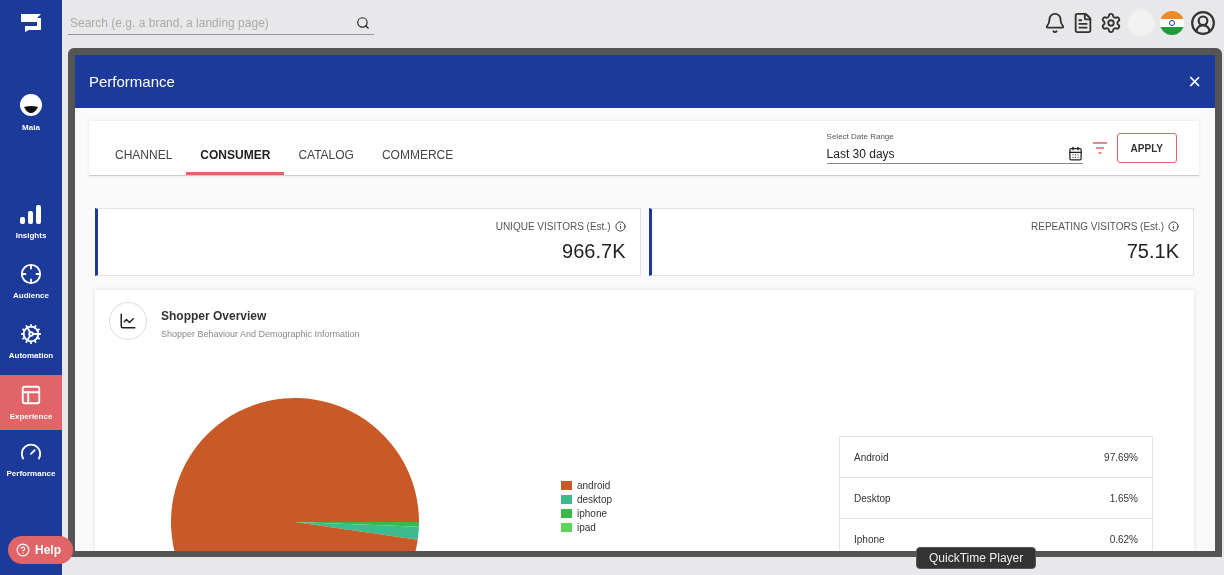 Image resolution: width=1224 pixels, height=575 pixels. I want to click on sidebar-item: Performance, so click(31, 459).